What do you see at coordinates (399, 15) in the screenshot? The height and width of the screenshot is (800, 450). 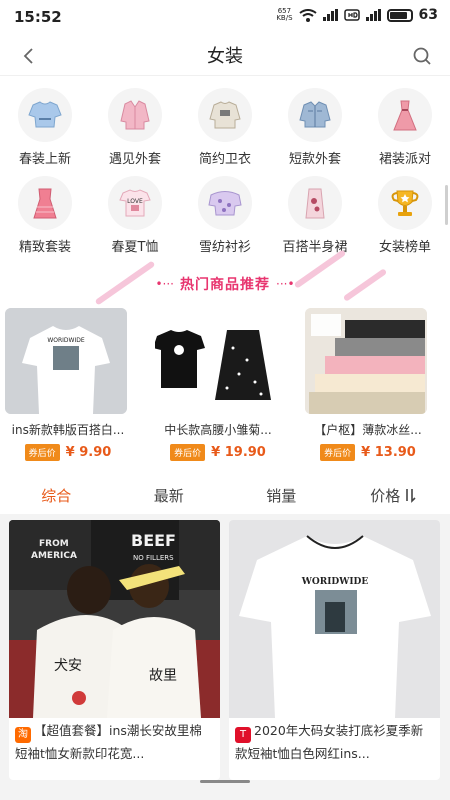 I see `battery-icon` at bounding box center [399, 15].